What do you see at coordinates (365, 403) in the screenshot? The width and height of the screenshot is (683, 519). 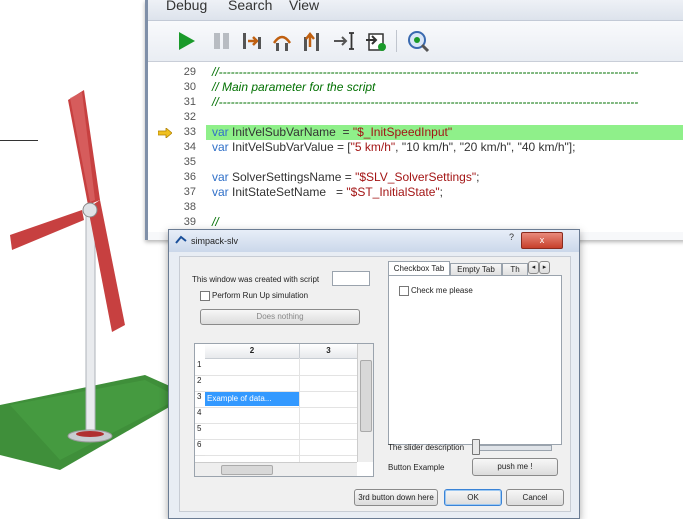 I see `vertical-scrollbar` at bounding box center [365, 403].